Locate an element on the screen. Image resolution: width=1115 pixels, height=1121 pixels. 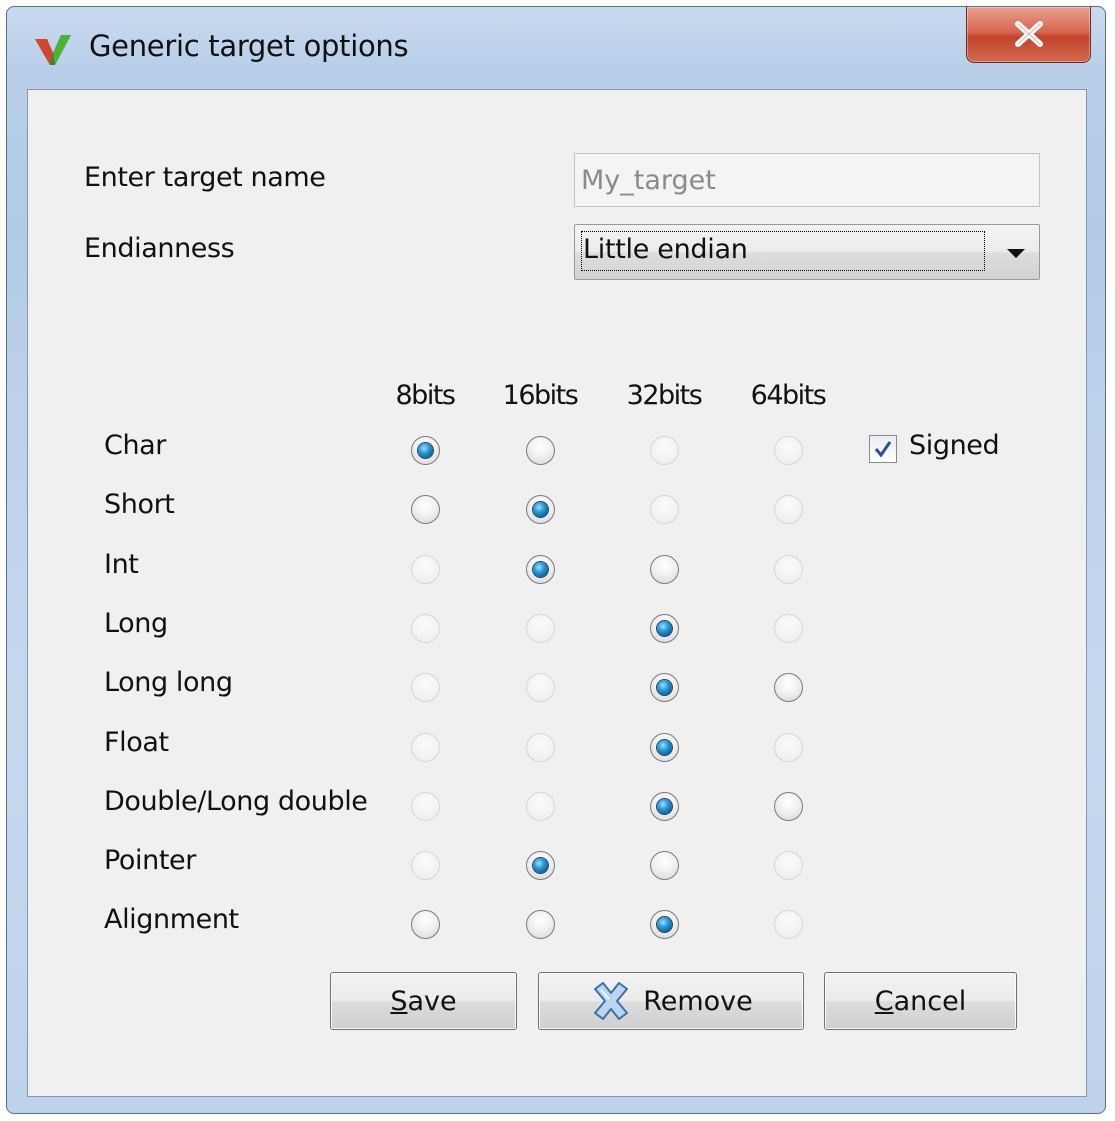
cancel-mnemonic: C is located at coordinates (884, 1001).